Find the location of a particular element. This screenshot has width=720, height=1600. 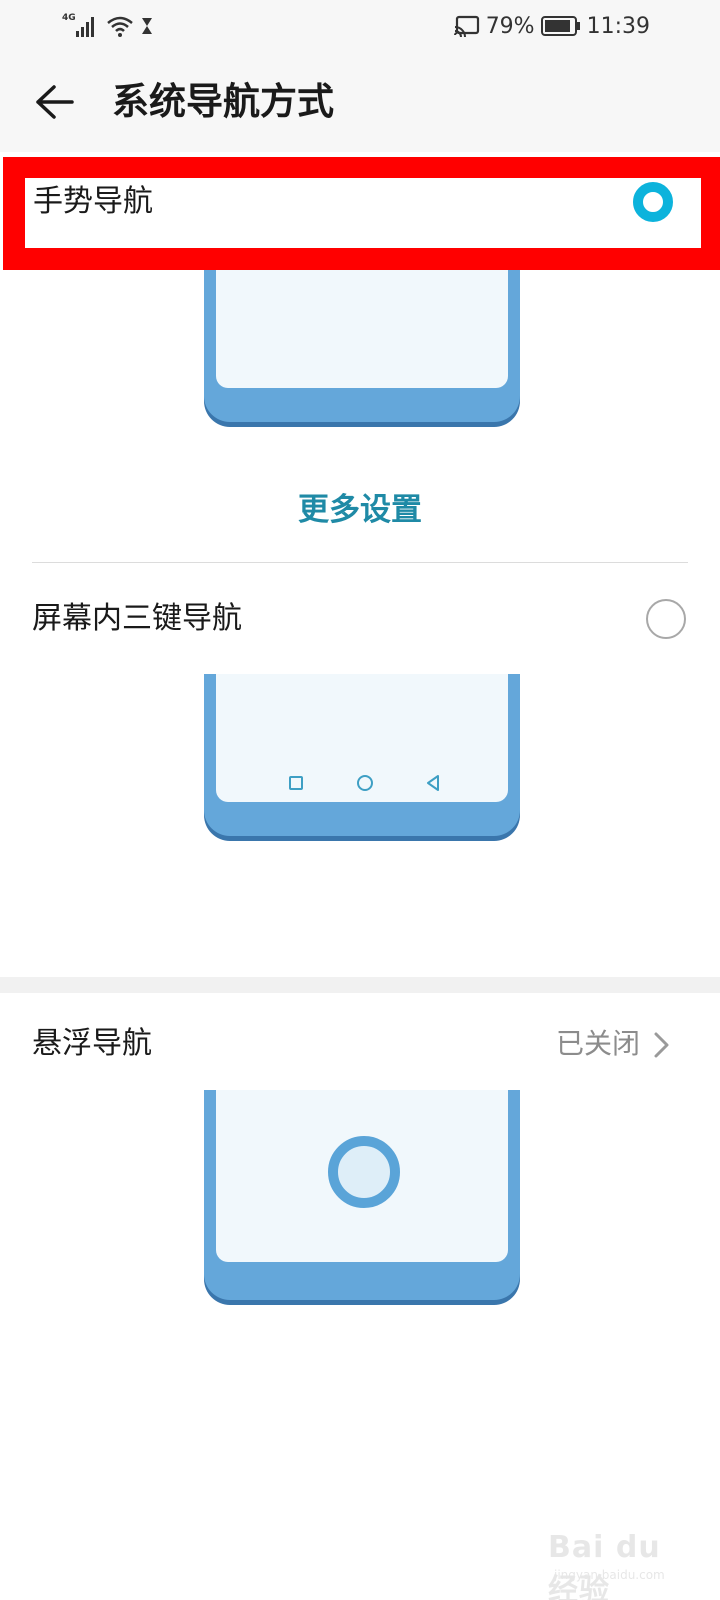

floating-phone-illustration is located at coordinates (362, 1195).